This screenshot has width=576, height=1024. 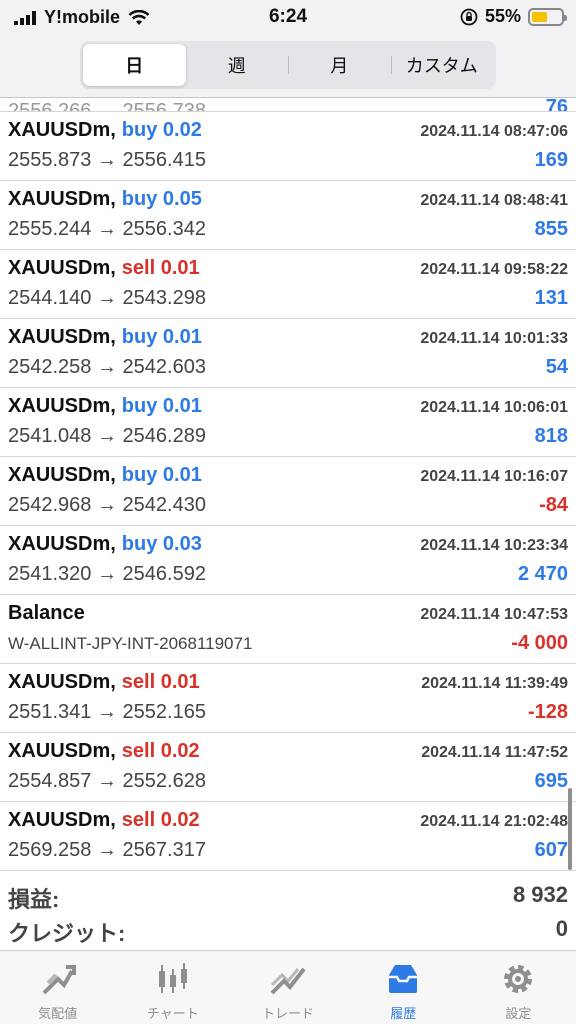 What do you see at coordinates (134, 65) in the screenshot?
I see `tab-period-0: 日` at bounding box center [134, 65].